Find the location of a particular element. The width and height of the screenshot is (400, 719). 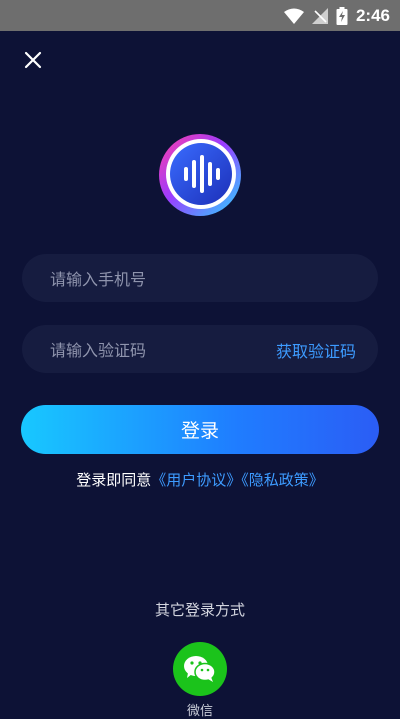

wechat-label: 微信 is located at coordinates (199, 711).